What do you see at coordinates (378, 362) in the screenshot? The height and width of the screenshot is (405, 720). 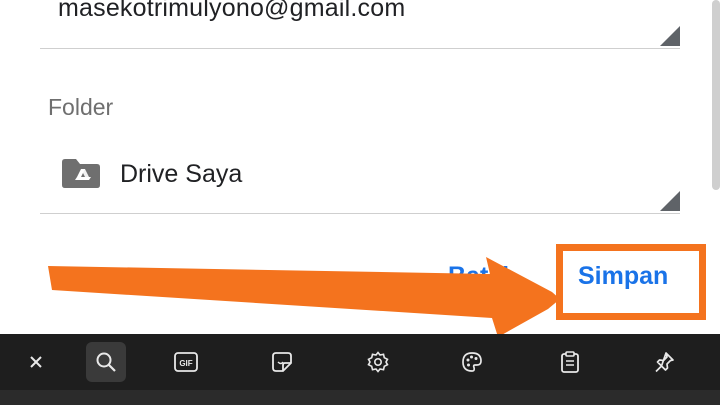 I see `settings-icon` at bounding box center [378, 362].